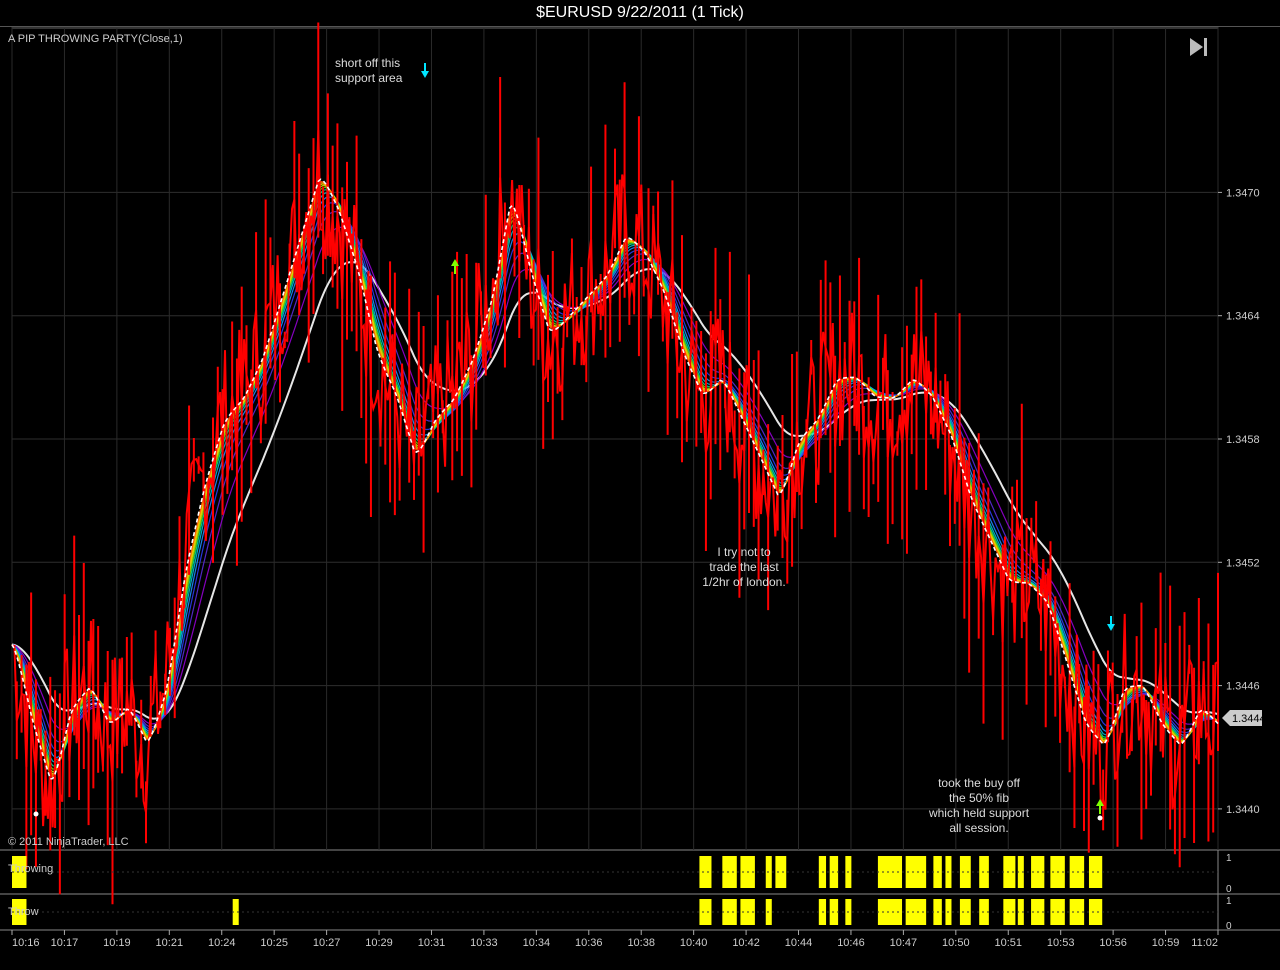 The image size is (1280, 970). I want to click on x-tick-label: 10:50, so click(956, 943).